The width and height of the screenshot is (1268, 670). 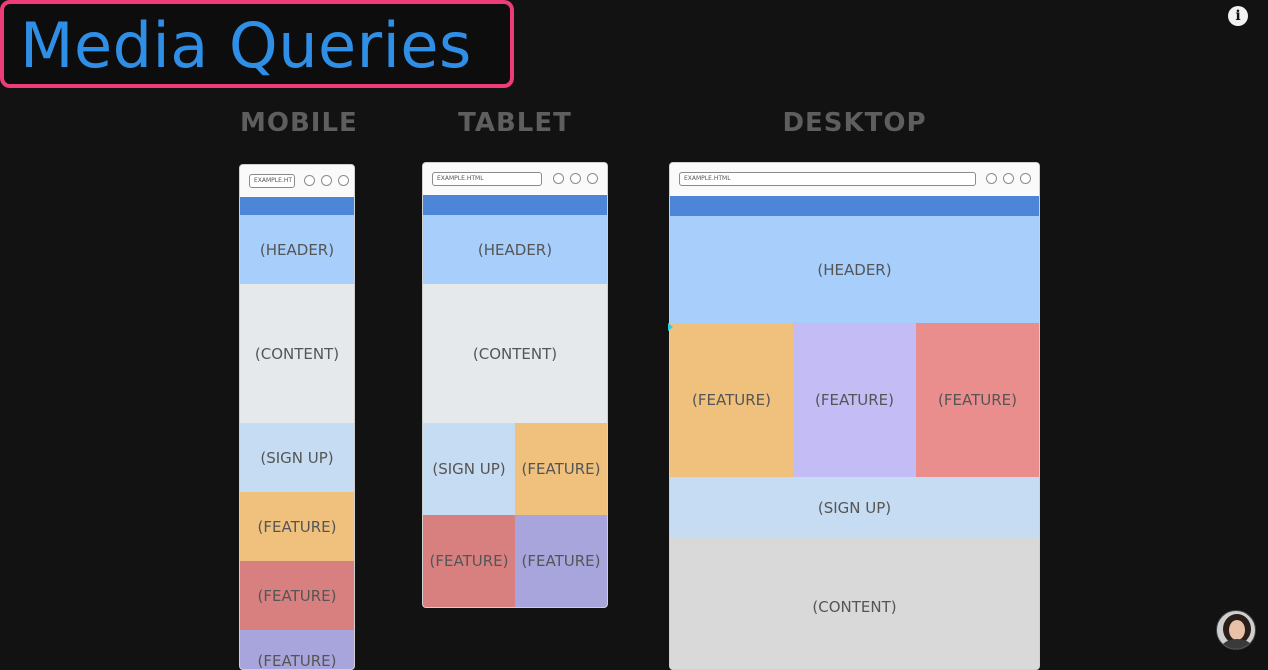 What do you see at coordinates (1236, 630) in the screenshot?
I see `presenter-avatar` at bounding box center [1236, 630].